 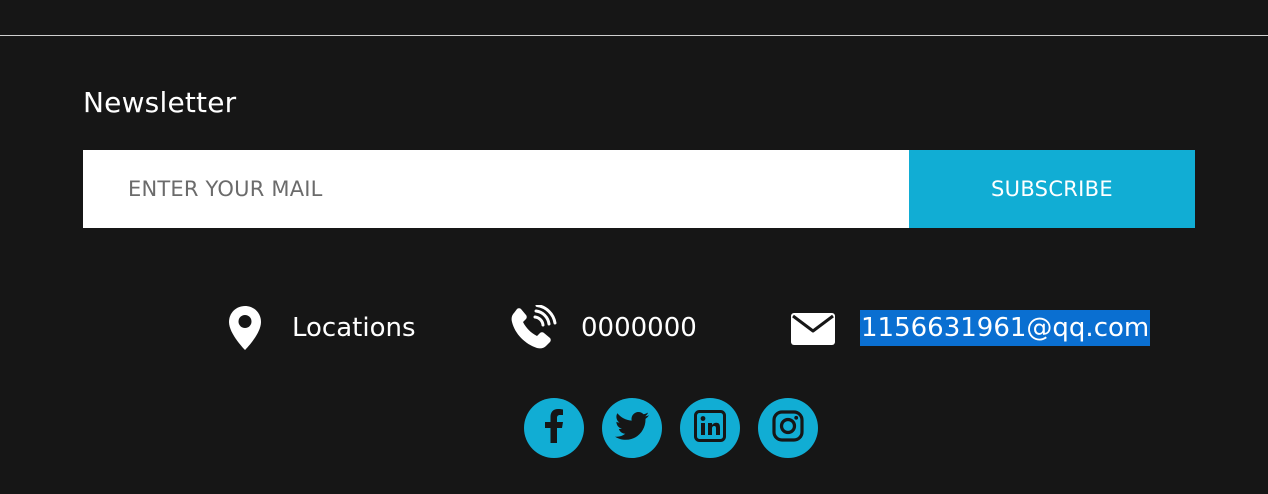 I want to click on contact-email: 1156631961@qq.com, so click(x=970, y=328).